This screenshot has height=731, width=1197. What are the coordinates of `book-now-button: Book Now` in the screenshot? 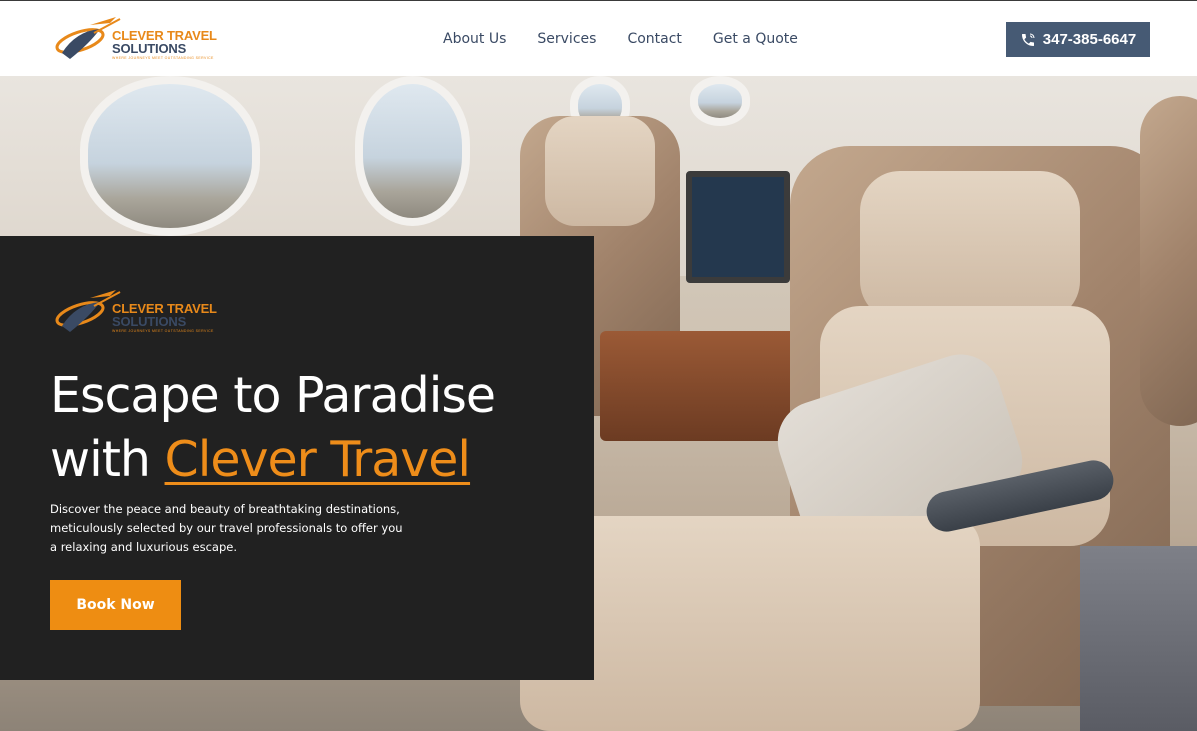 It's located at (115, 605).